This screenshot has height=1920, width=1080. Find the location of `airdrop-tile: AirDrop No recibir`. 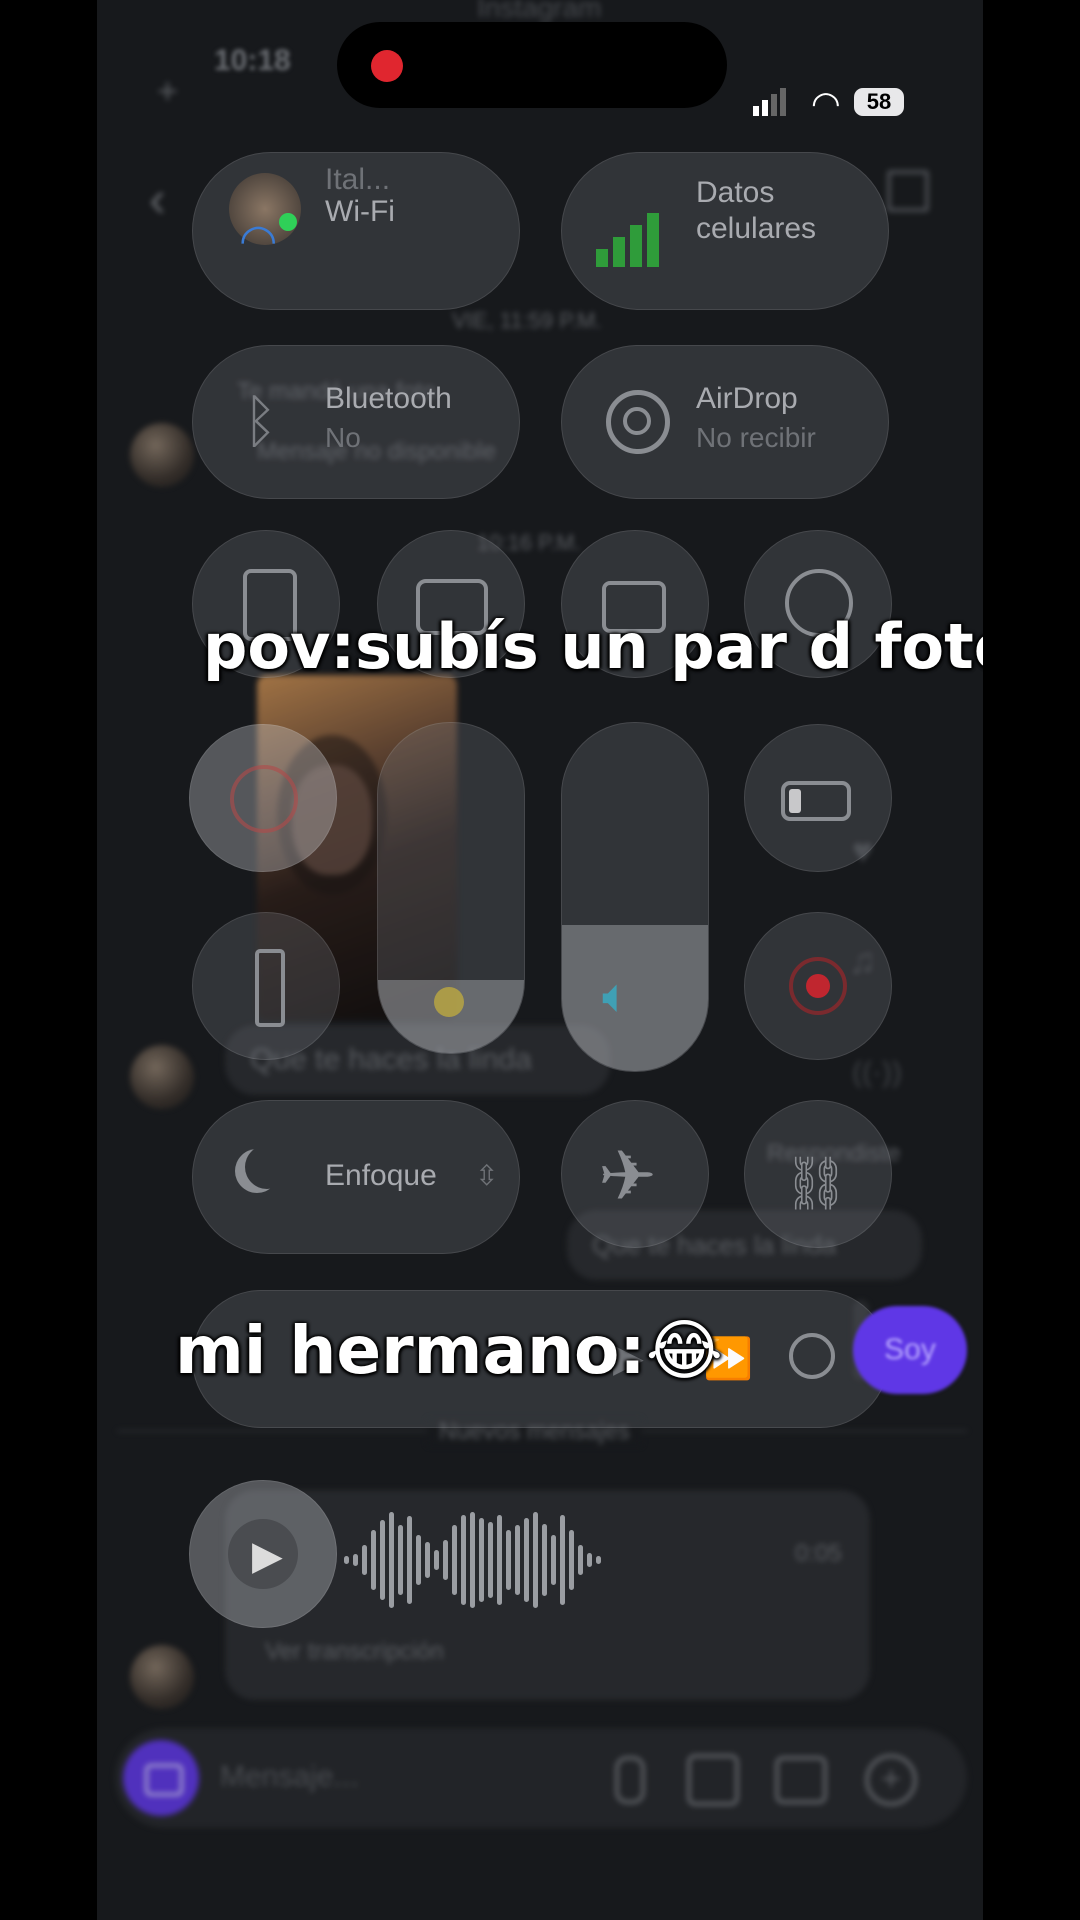

airdrop-tile: AirDrop No recibir is located at coordinates (725, 422).